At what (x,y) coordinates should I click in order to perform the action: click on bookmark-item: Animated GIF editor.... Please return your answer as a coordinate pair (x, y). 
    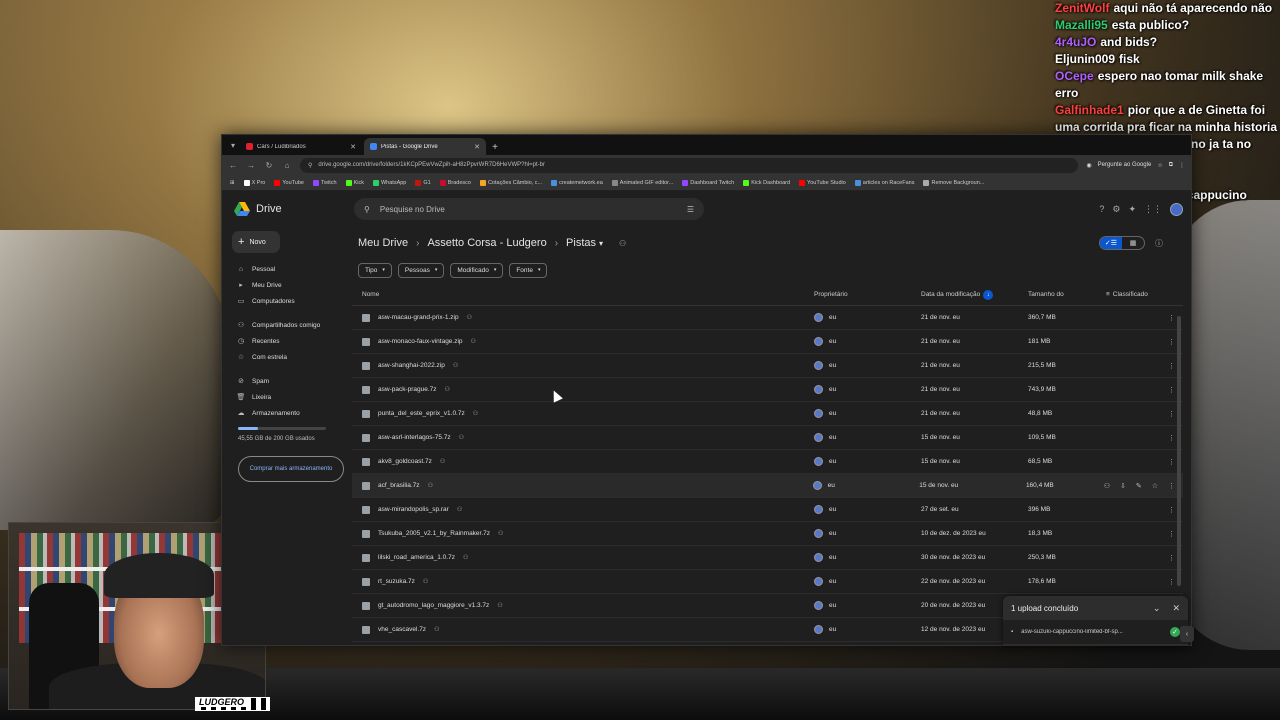
    Looking at the image, I should click on (642, 182).